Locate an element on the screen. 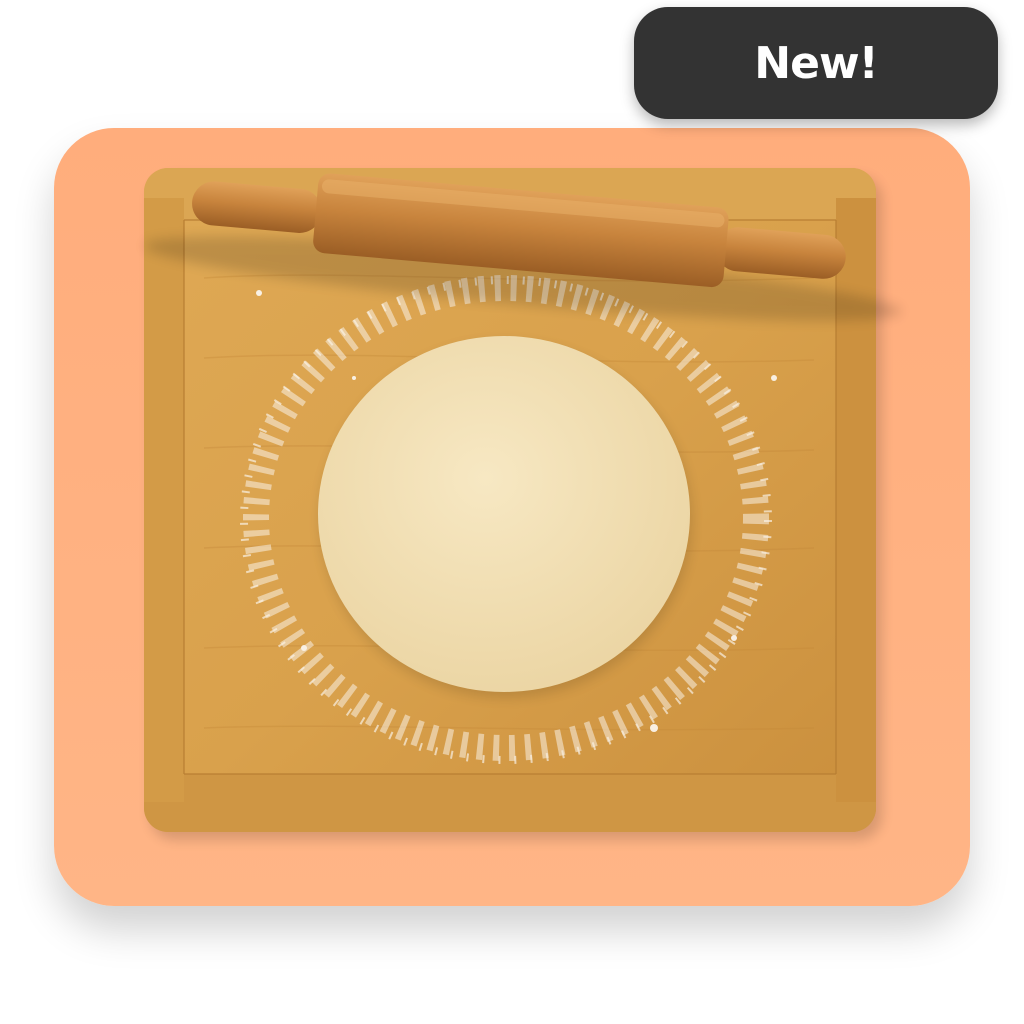 This screenshot has height=1024, width=1024. new-badge-label: New! is located at coordinates (816, 63).